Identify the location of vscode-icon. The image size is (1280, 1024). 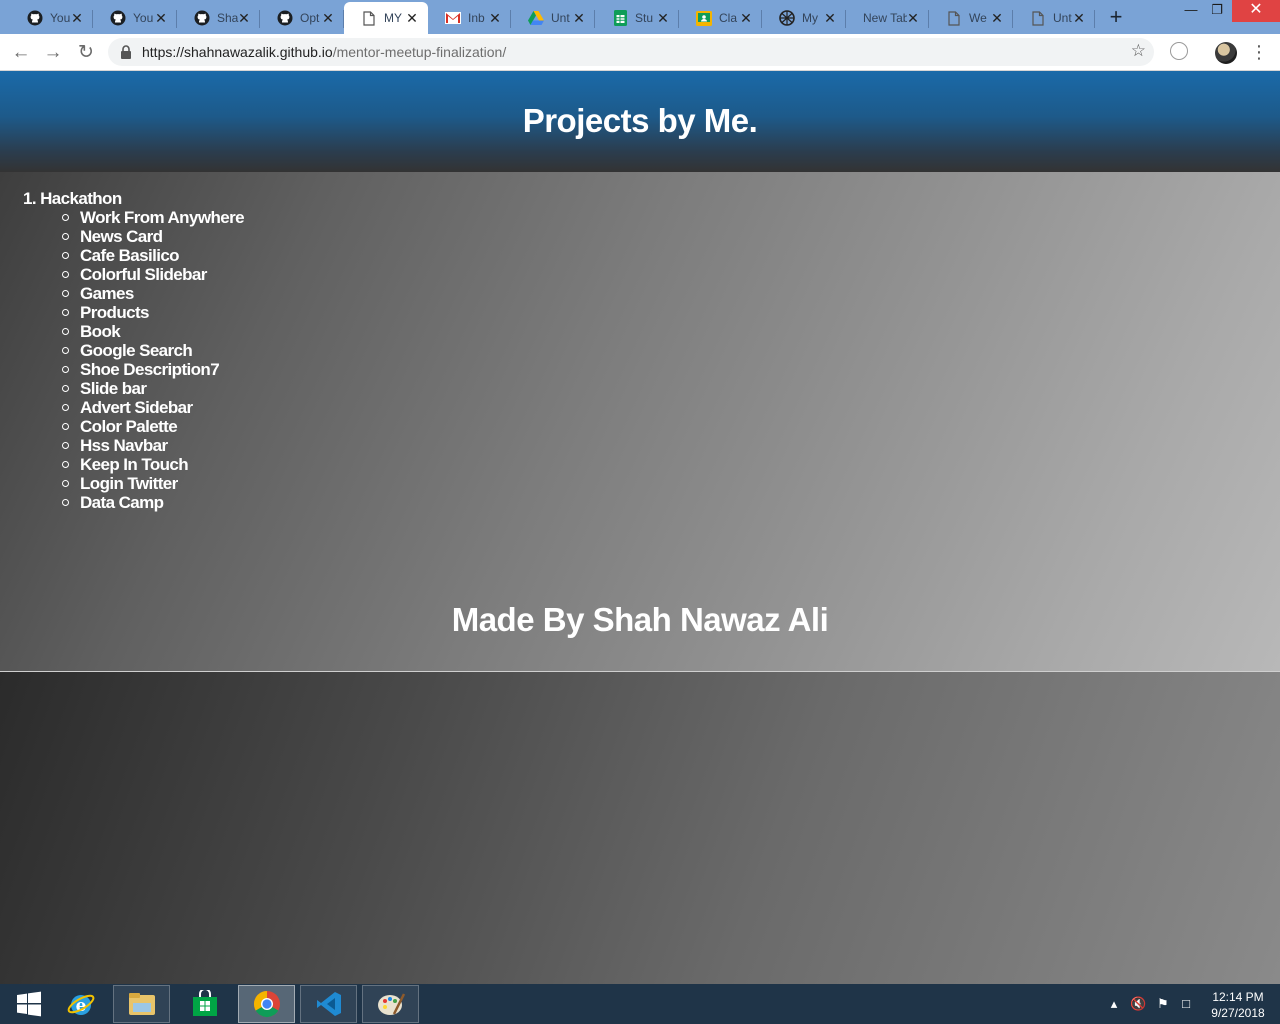
(328, 1004).